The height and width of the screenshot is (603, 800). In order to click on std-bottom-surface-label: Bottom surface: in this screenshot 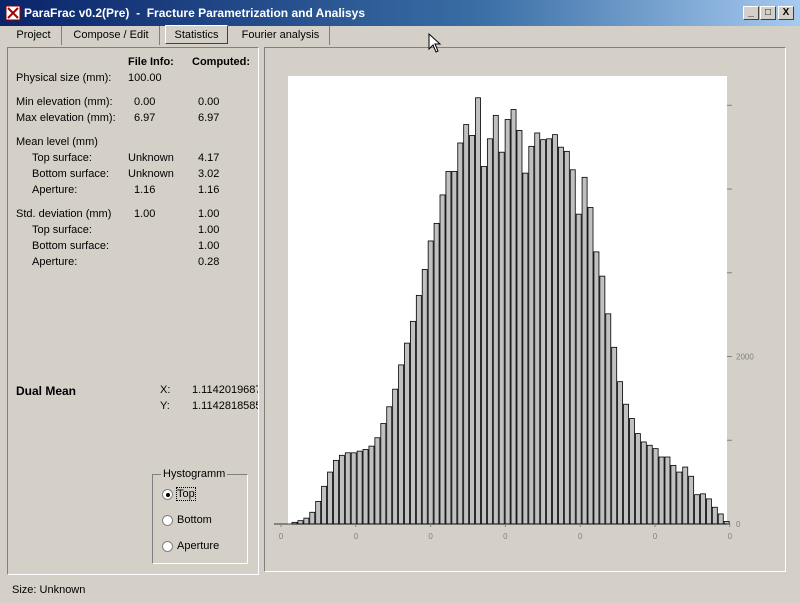, I will do `click(71, 246)`.